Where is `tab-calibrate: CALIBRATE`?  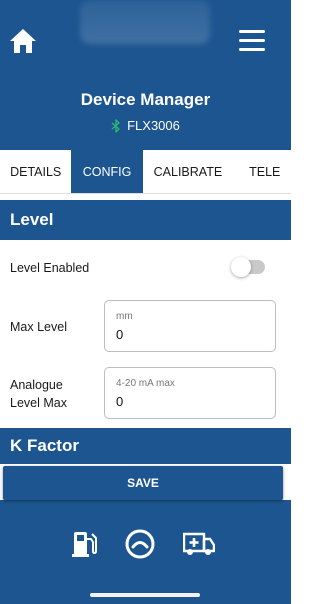
tab-calibrate: CALIBRATE is located at coordinates (188, 171).